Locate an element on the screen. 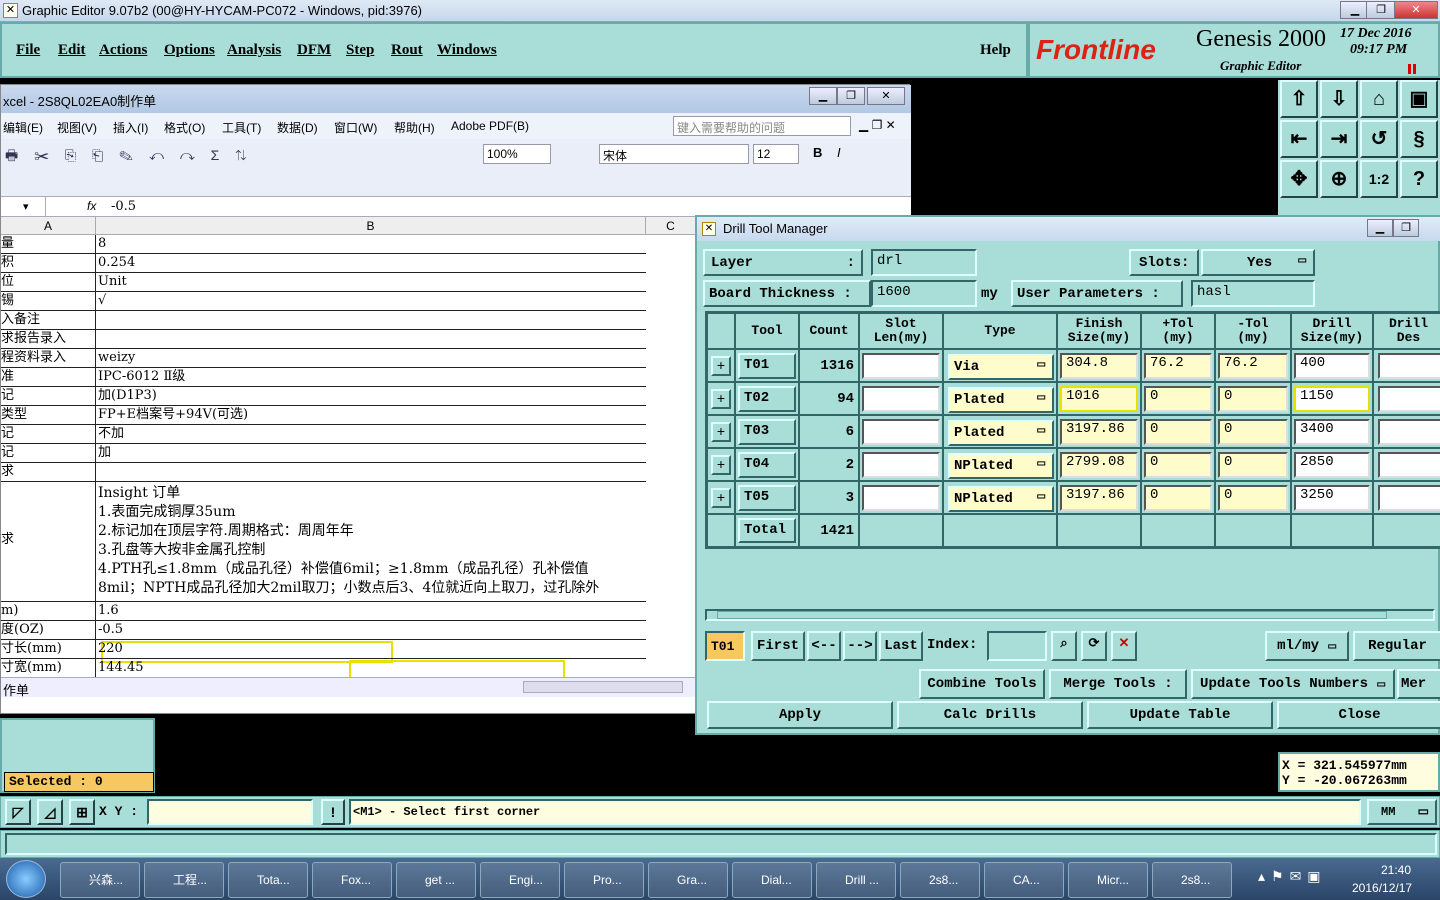 The width and height of the screenshot is (1440, 900). menu-windows: Windows is located at coordinates (467, 50).